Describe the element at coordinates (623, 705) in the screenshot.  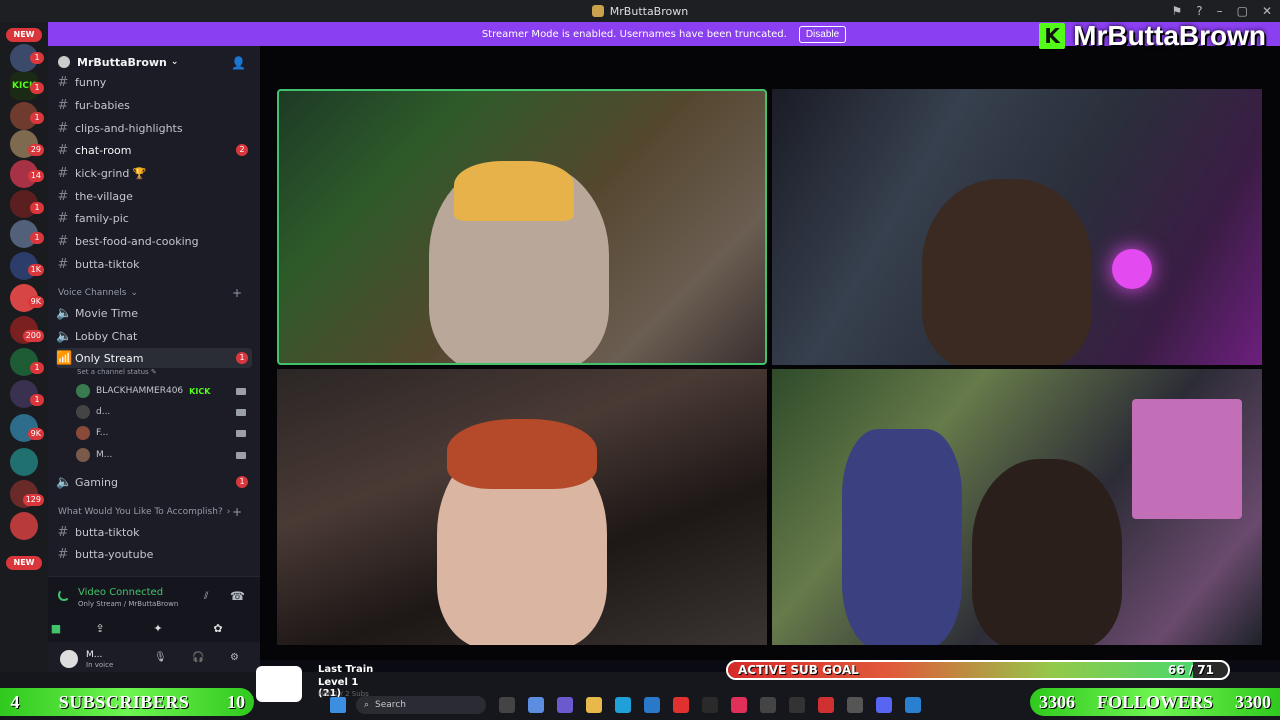
I see `edge-icon` at that location.